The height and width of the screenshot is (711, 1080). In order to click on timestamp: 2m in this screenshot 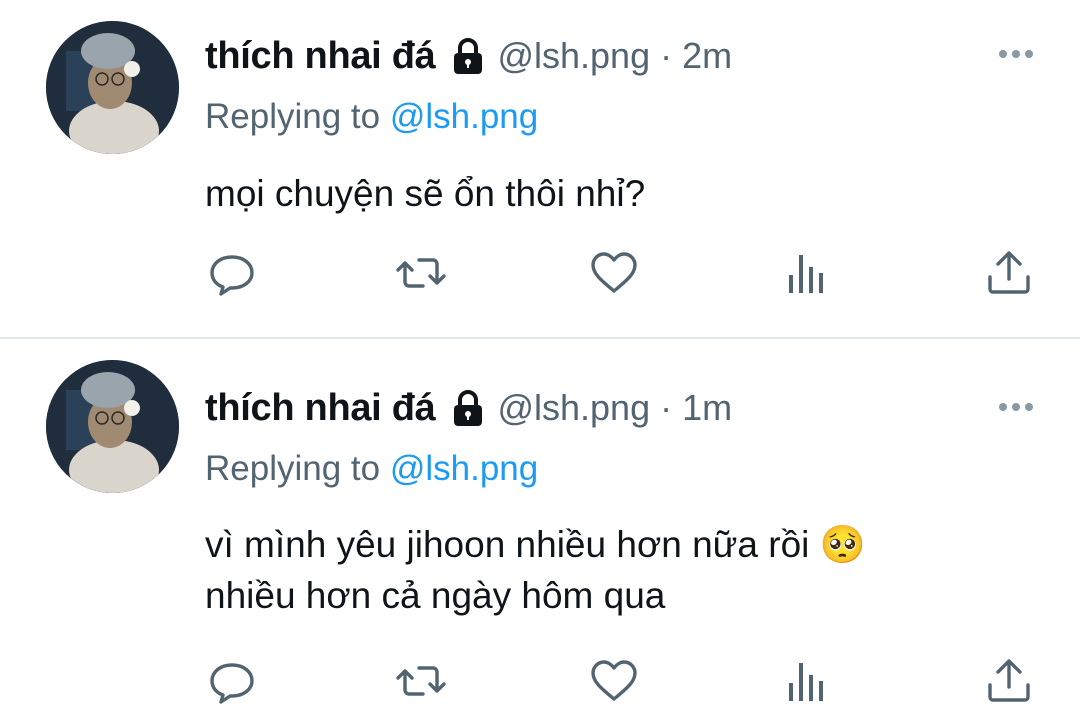, I will do `click(707, 56)`.